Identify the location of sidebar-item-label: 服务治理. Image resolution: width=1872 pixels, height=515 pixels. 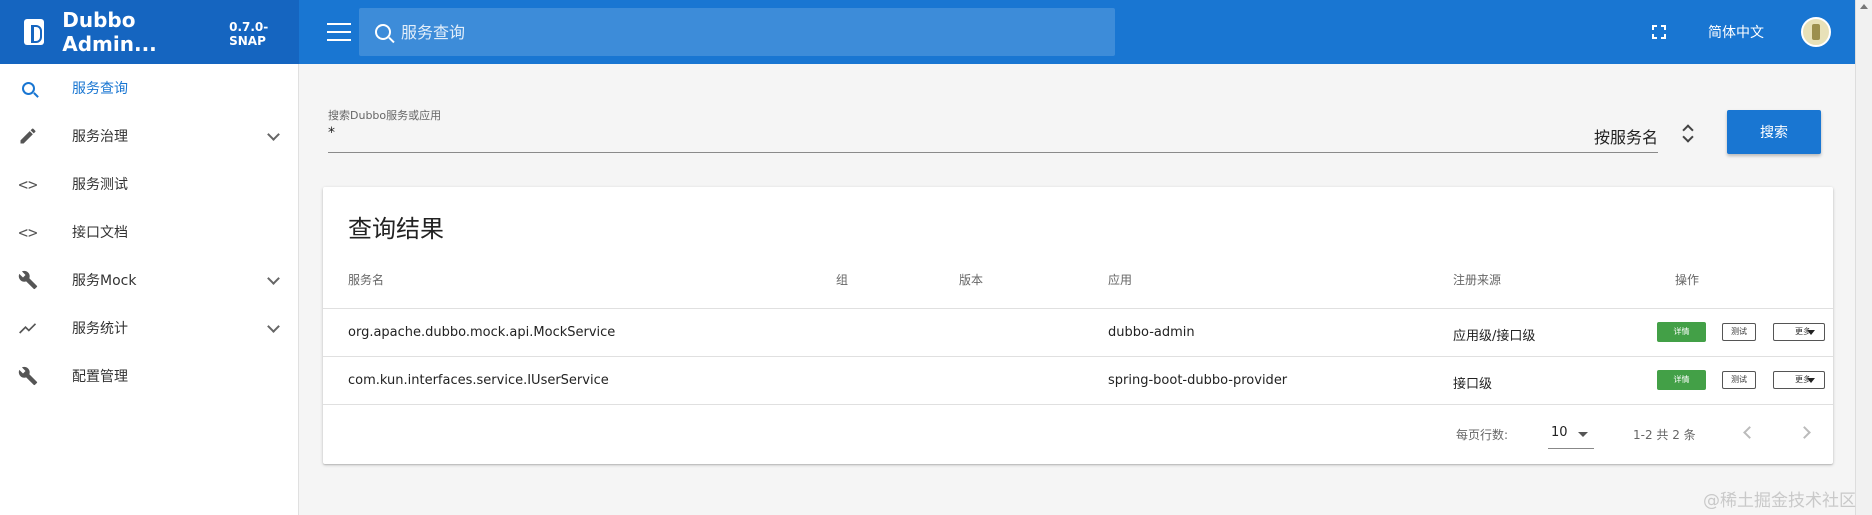
(100, 137).